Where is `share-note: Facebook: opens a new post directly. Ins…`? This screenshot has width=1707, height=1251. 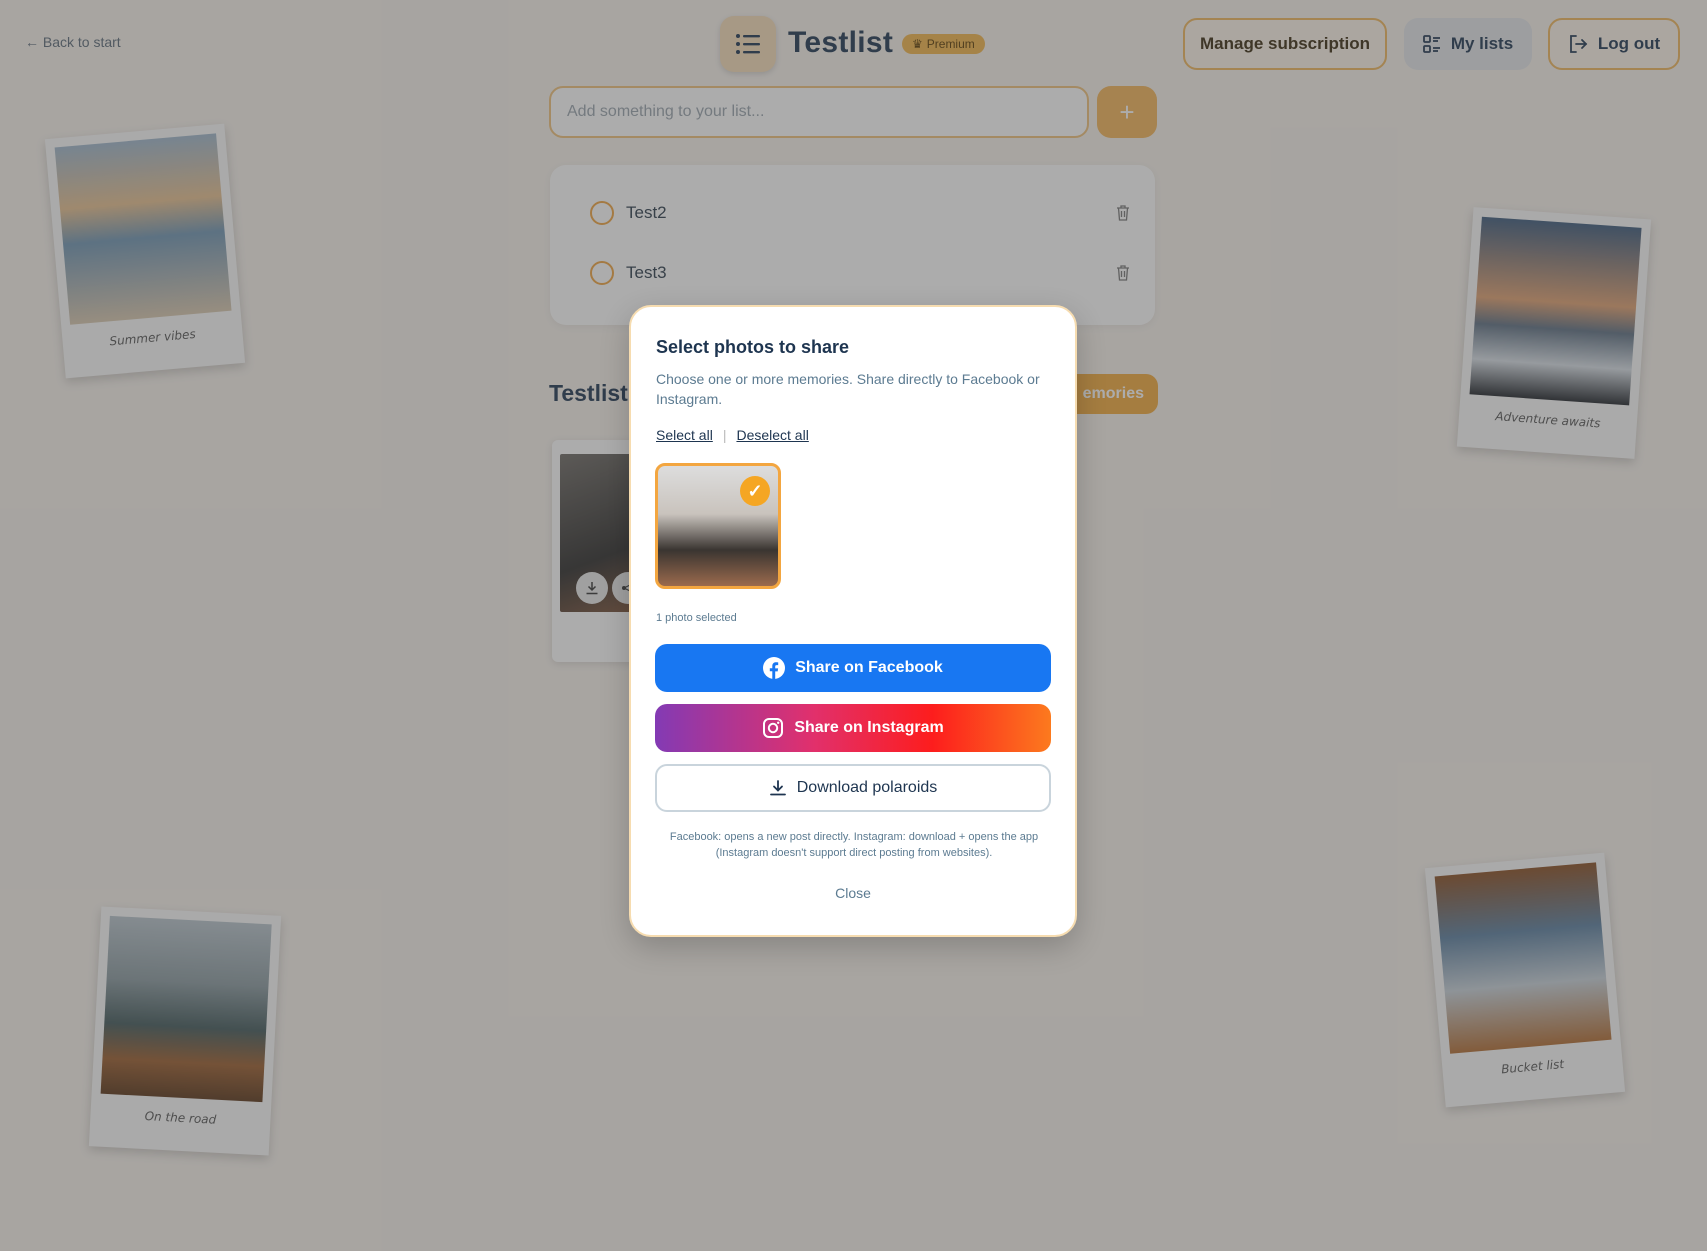
share-note: Facebook: opens a new post directly. Ins… is located at coordinates (854, 845).